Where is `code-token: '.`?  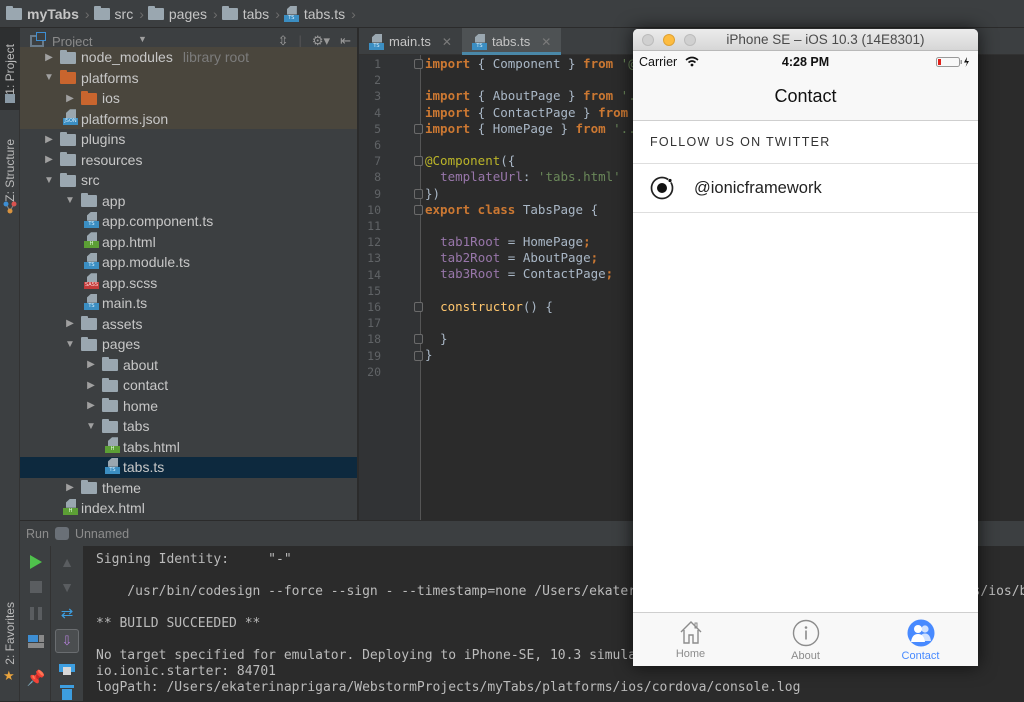 code-token: '. is located at coordinates (624, 96).